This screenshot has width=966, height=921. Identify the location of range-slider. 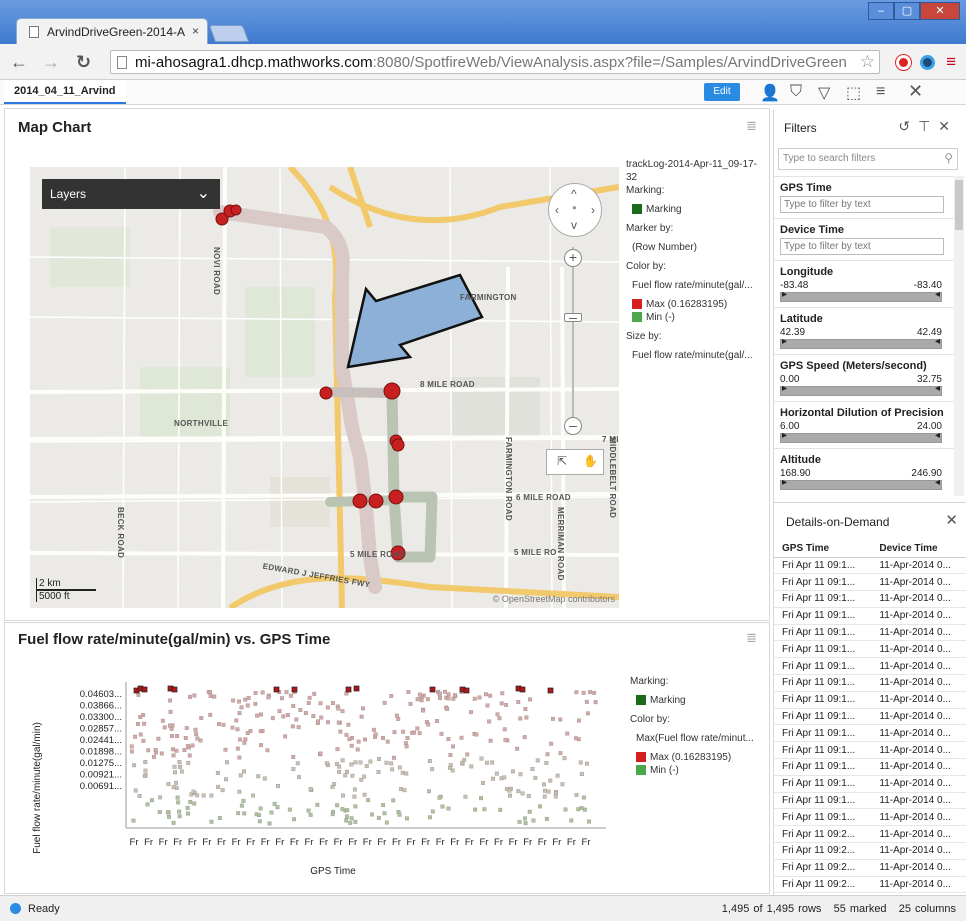
(861, 342).